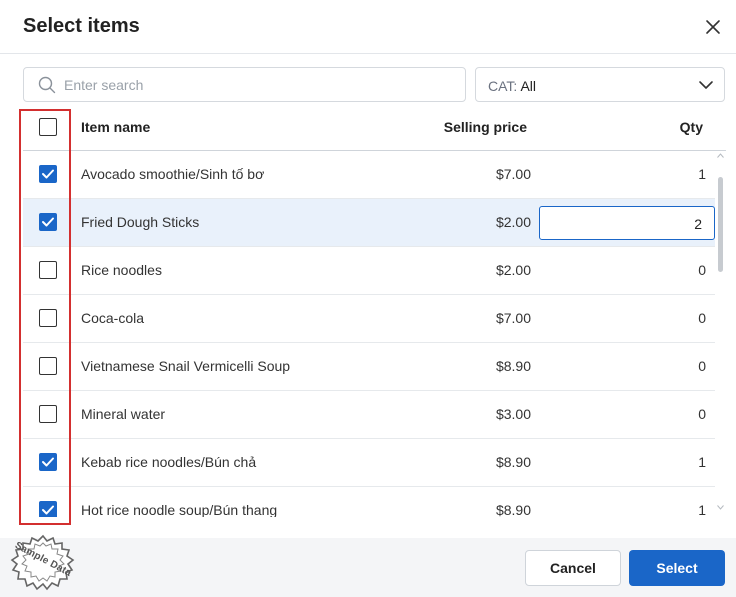 This screenshot has height=597, width=736. What do you see at coordinates (720, 224) in the screenshot?
I see `scrollbar-thumb` at bounding box center [720, 224].